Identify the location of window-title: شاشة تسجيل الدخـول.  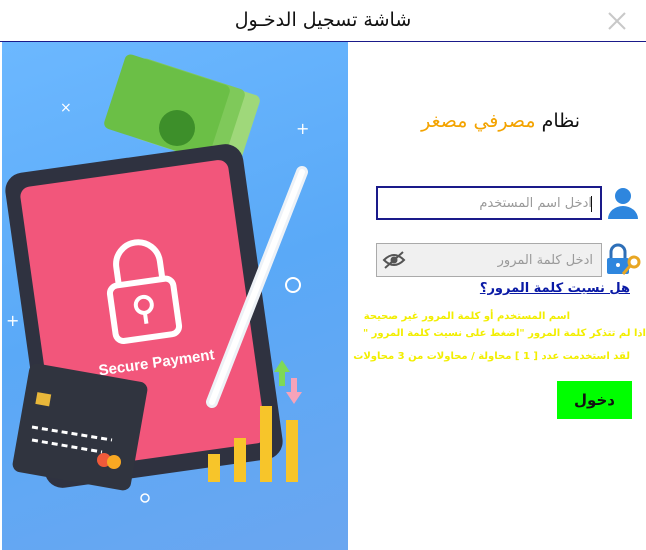
(323, 20).